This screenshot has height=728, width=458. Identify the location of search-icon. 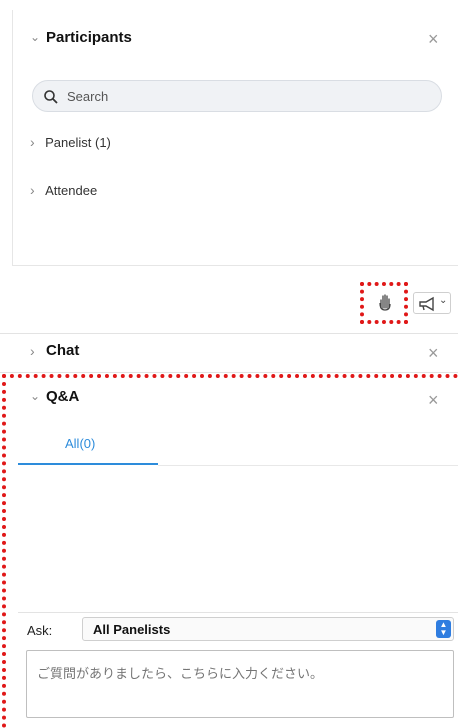
(51, 97).